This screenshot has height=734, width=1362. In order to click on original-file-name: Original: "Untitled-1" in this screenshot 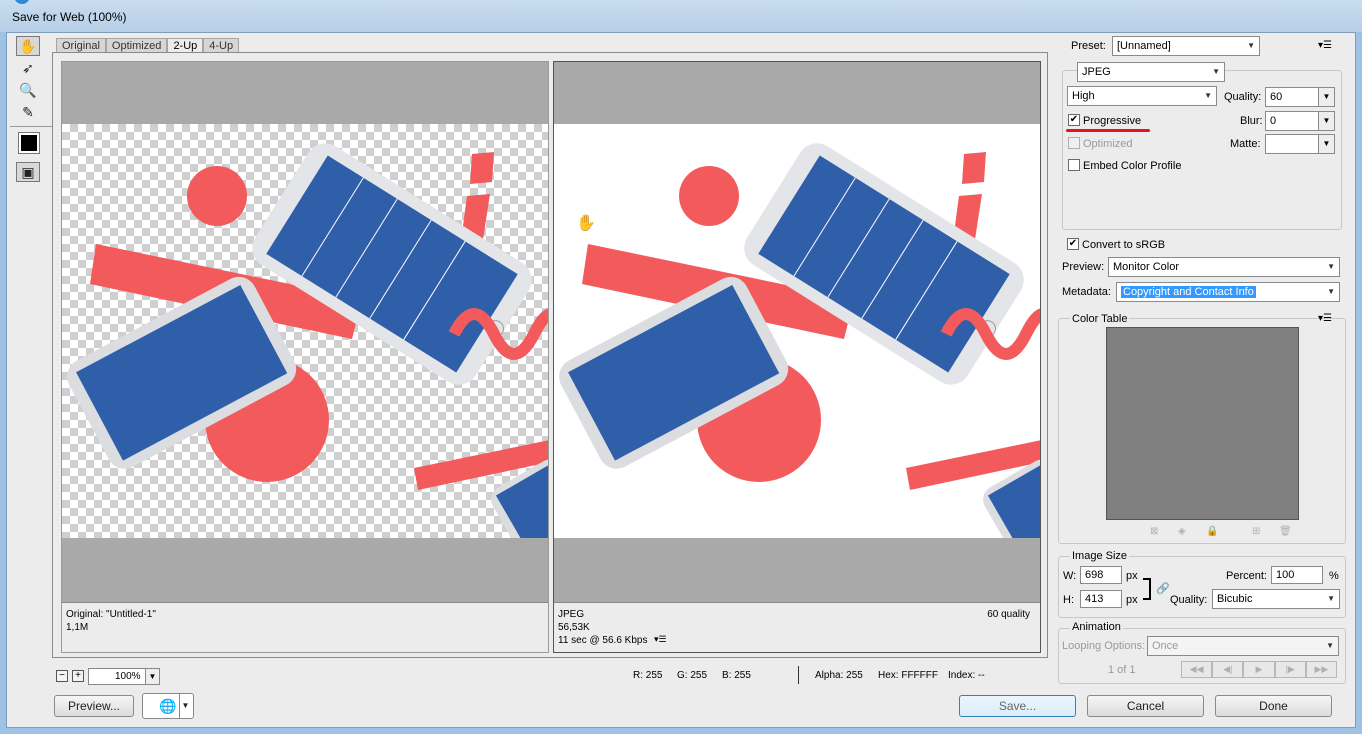, I will do `click(111, 614)`.